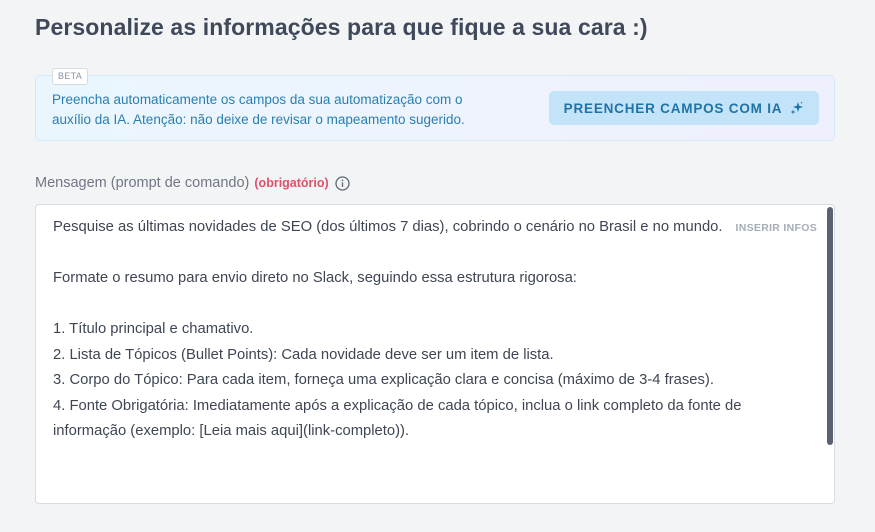 This screenshot has height=532, width=875. I want to click on fill-fields-with-ai-label: PREENCHER CAMPOS COM IA, so click(673, 108).